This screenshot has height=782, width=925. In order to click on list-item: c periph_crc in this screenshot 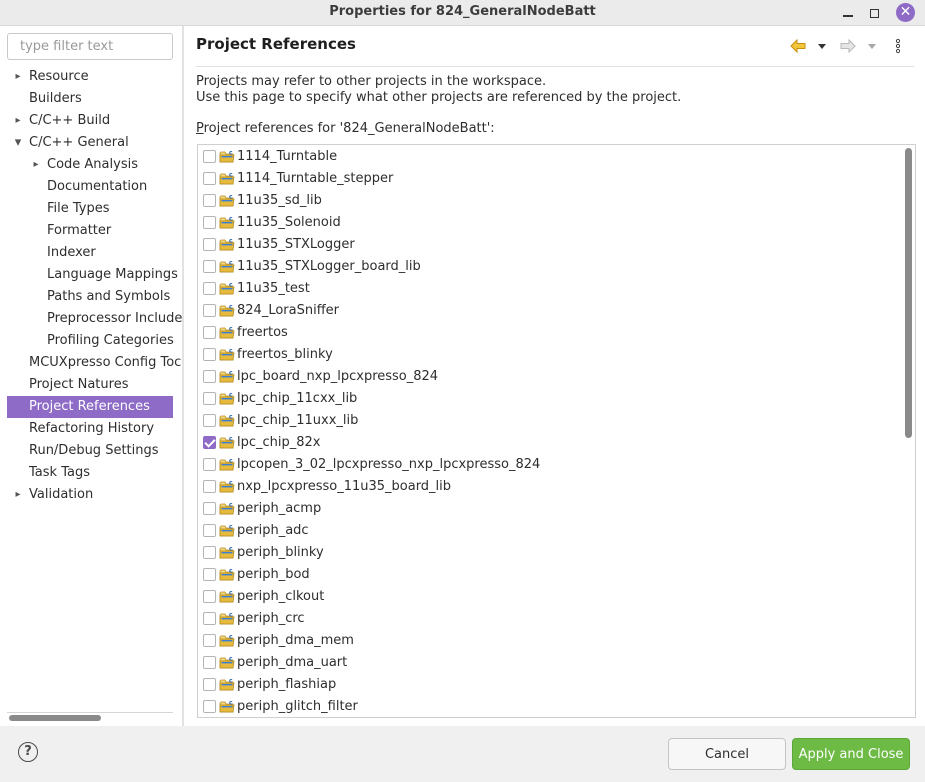, I will do `click(548, 618)`.